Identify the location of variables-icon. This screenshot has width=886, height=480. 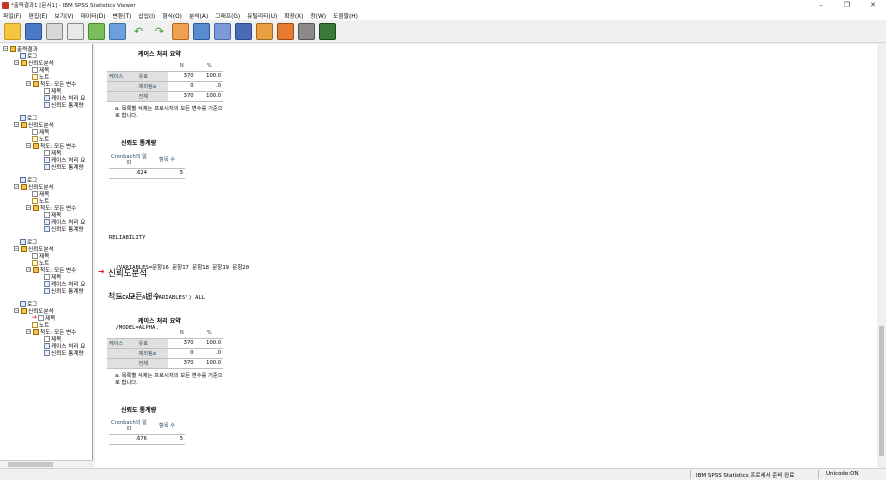
(243, 31).